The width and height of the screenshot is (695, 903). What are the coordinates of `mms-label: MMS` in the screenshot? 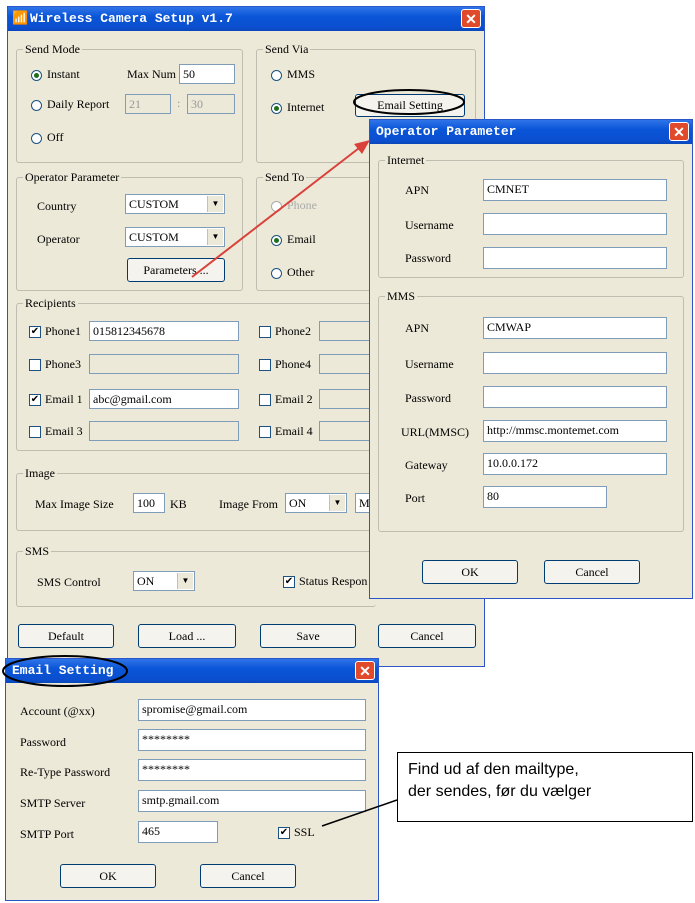 It's located at (301, 74).